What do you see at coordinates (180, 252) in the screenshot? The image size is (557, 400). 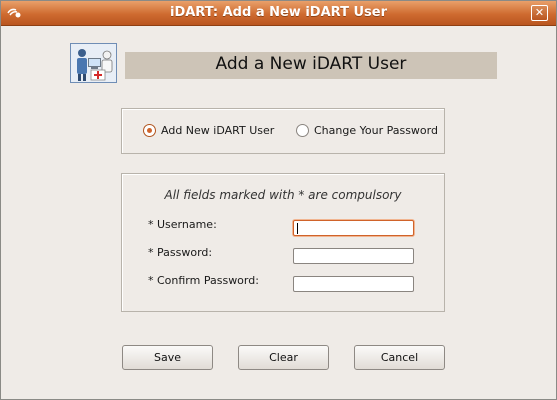 I see `password-label: * Password:` at bounding box center [180, 252].